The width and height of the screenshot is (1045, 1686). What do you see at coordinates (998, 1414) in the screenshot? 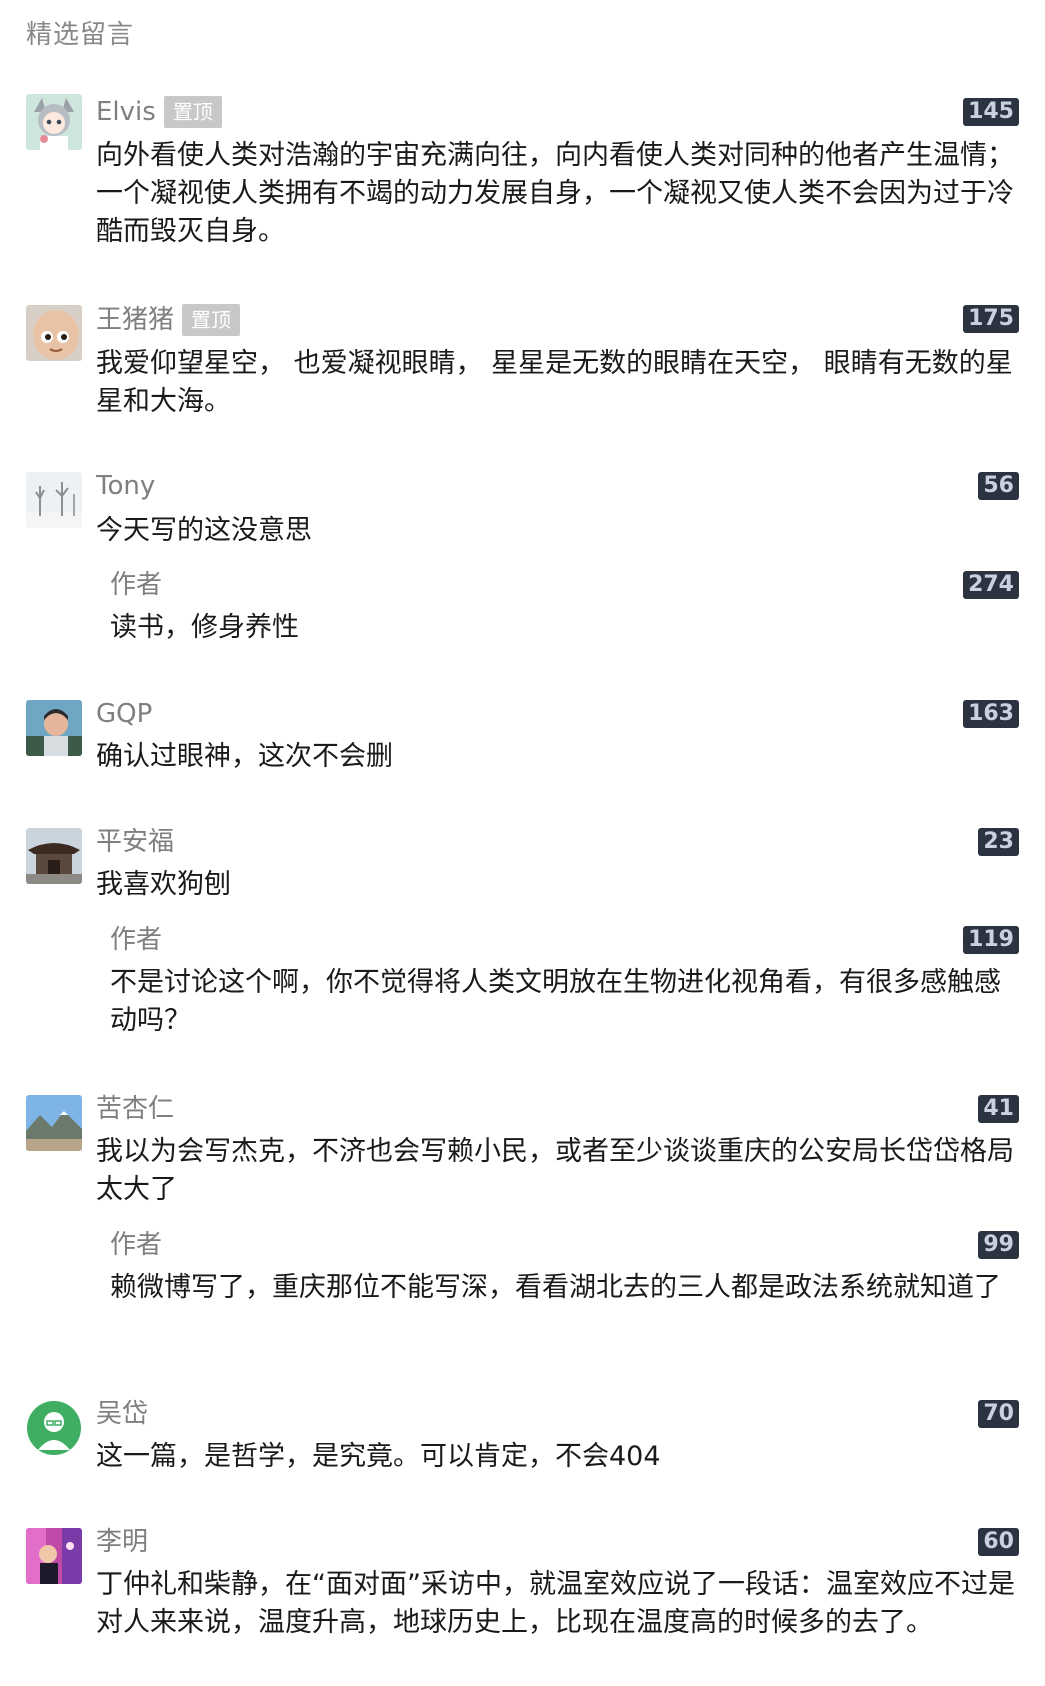
I see `like-count: 70` at bounding box center [998, 1414].